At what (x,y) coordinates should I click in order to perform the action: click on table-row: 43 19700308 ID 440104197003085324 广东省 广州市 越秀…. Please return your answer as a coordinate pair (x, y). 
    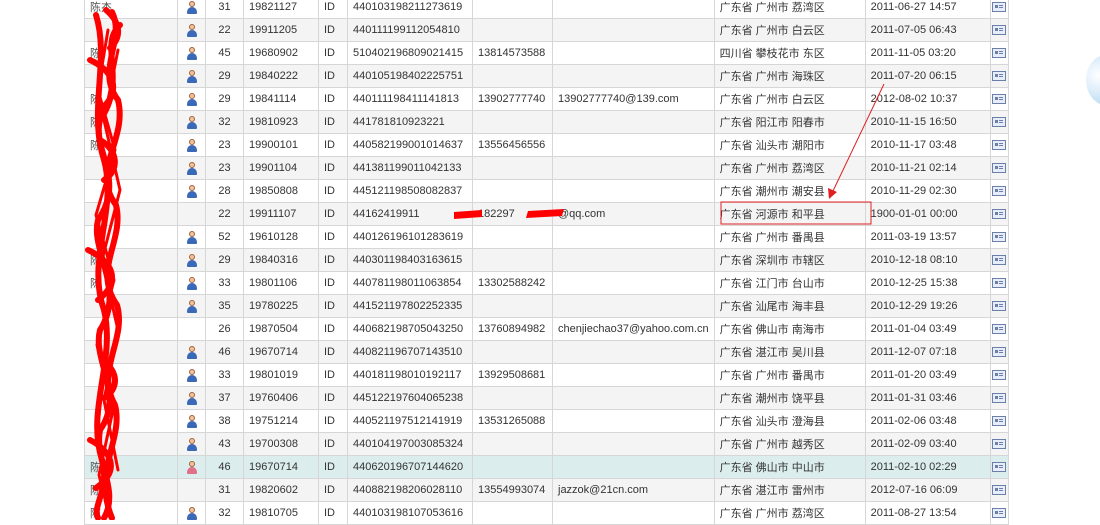
    Looking at the image, I should click on (546, 444).